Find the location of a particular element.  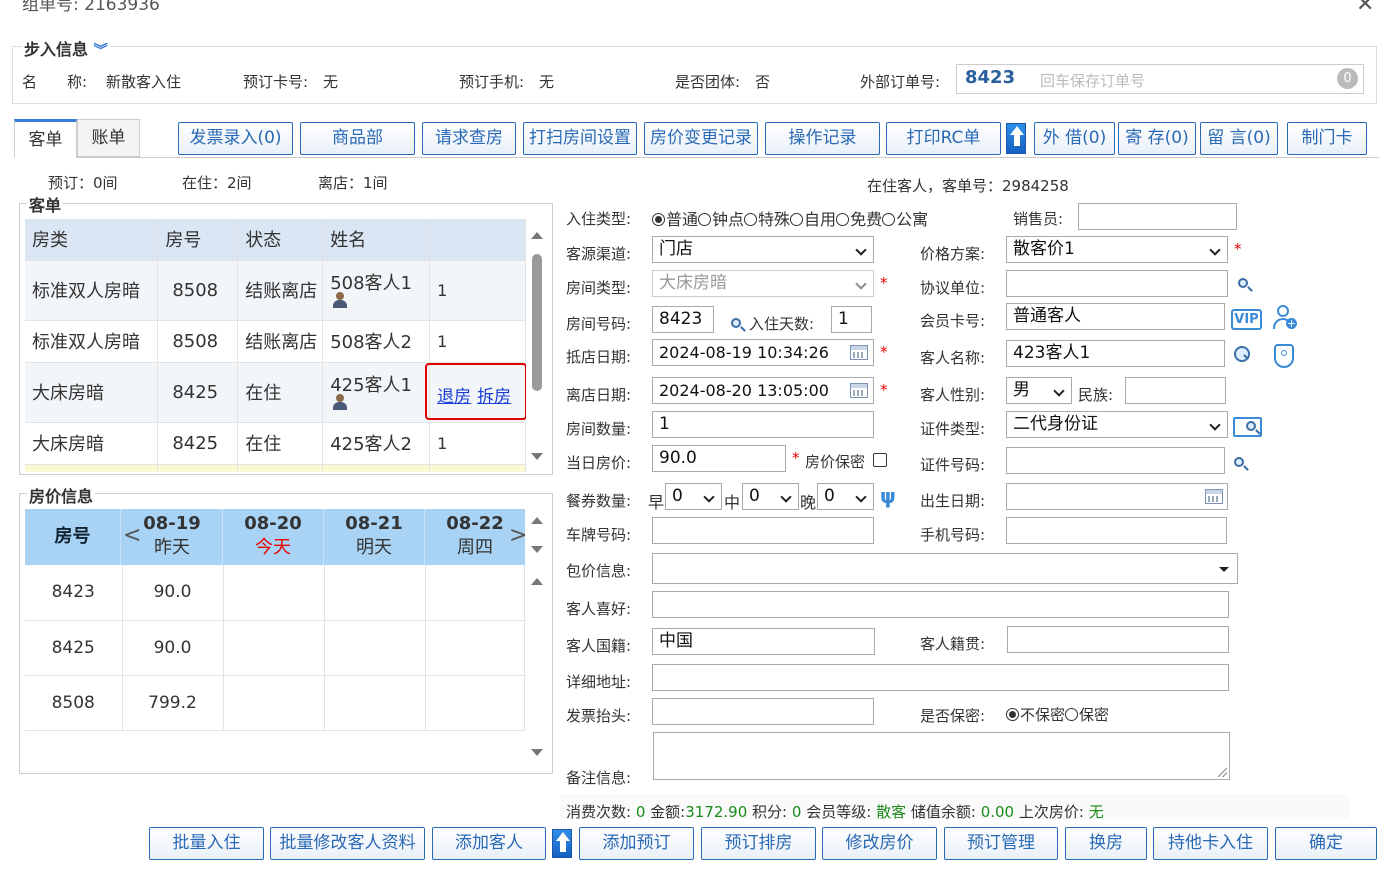

reservation-manage-button: 预订管理 is located at coordinates (1001, 843).